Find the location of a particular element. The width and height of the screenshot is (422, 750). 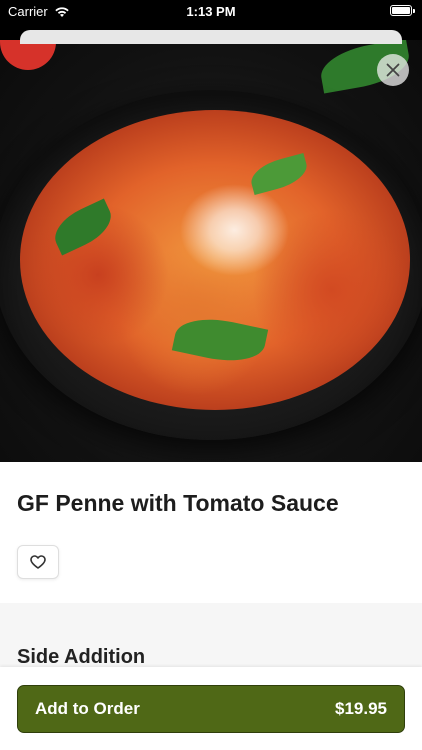

tomato-decoration is located at coordinates (28, 55).